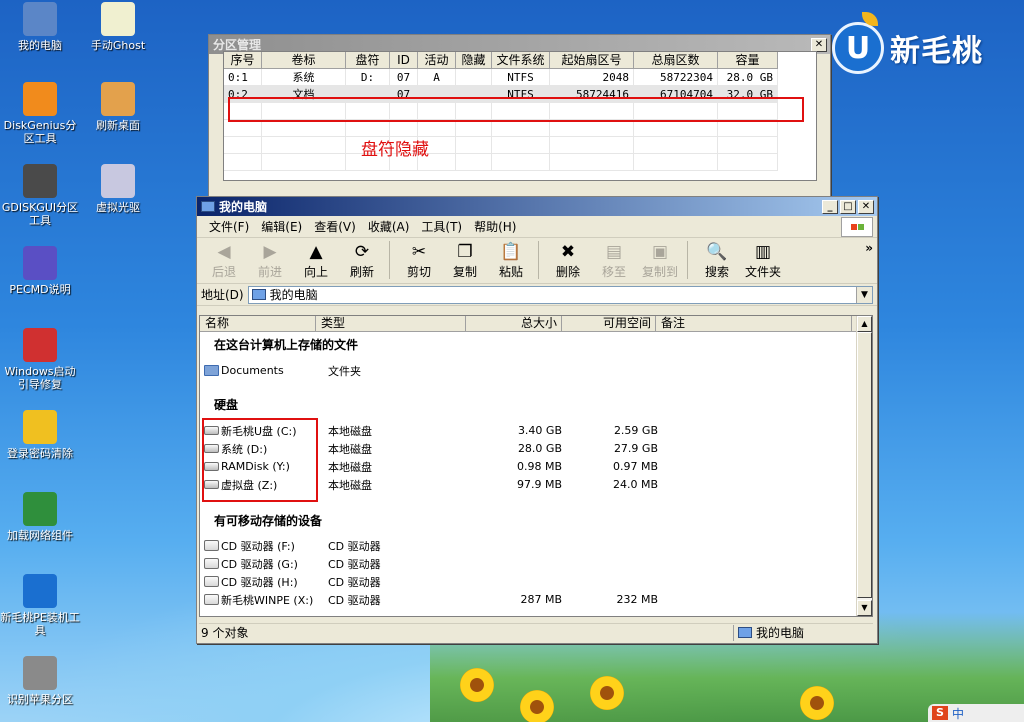  Describe the element at coordinates (864, 324) in the screenshot. I see `scroll-up-icon: ▲` at that location.